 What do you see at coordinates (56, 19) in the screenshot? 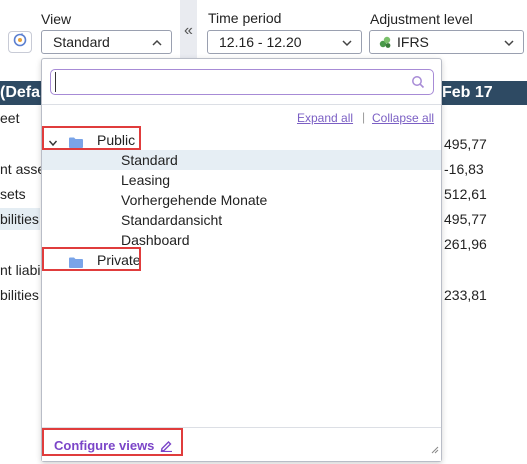
I see `view-label: View` at bounding box center [56, 19].